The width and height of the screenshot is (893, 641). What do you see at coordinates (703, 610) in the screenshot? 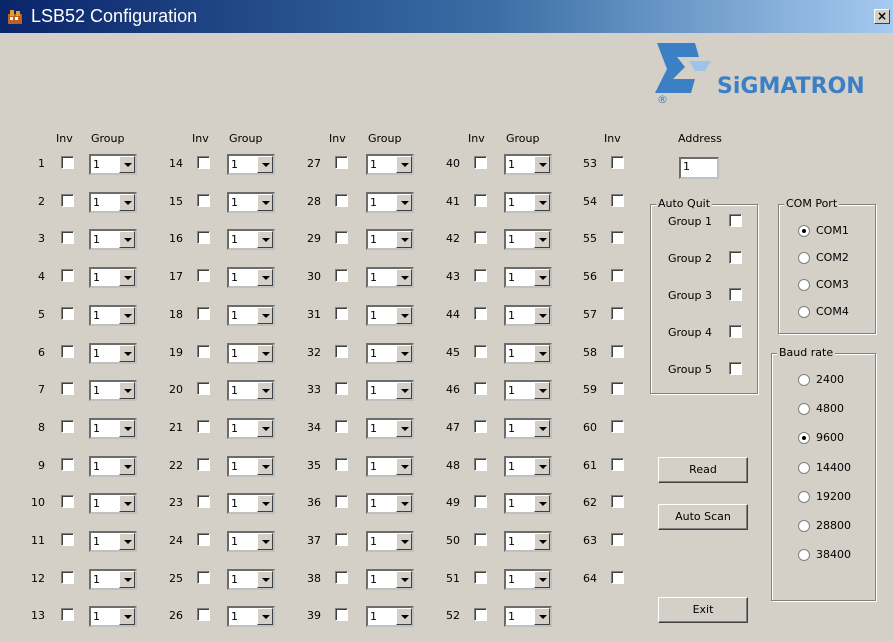
I see `exit-button: Exit` at bounding box center [703, 610].